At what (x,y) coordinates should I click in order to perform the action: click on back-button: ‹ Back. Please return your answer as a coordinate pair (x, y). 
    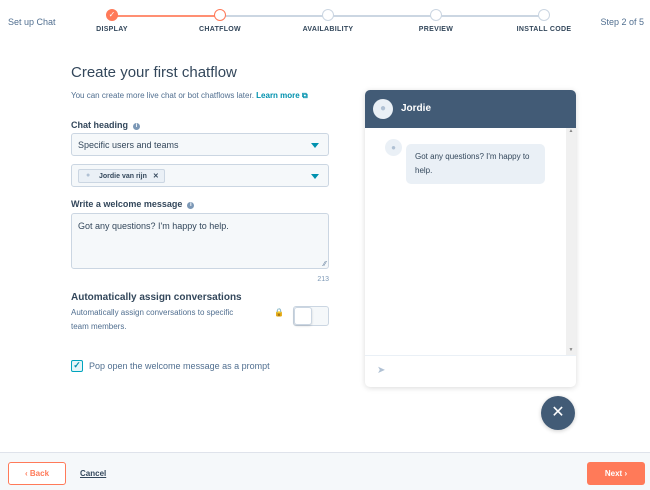
    Looking at the image, I should click on (37, 473).